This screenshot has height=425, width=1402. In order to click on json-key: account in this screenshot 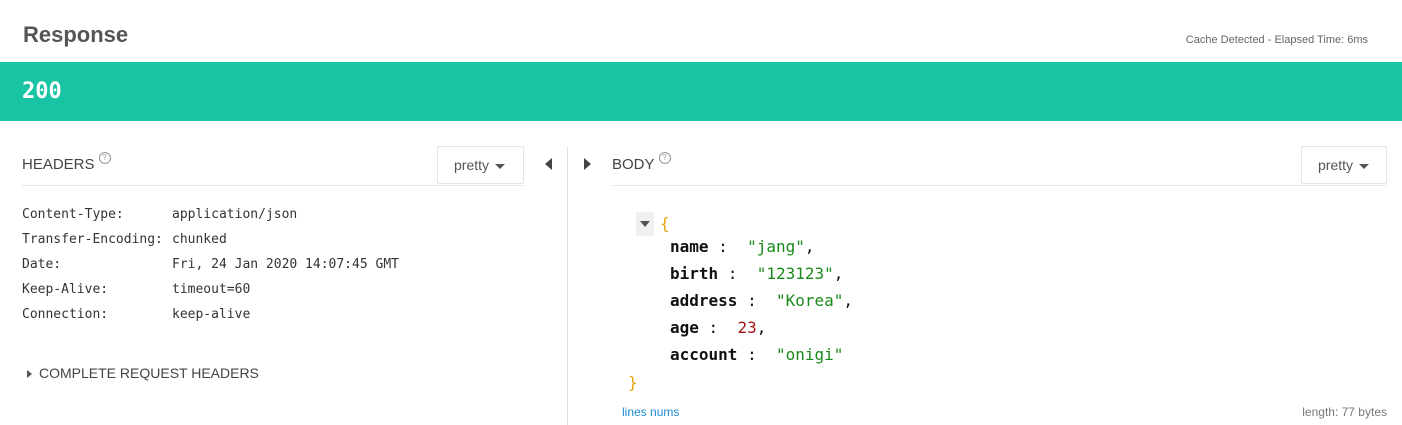, I will do `click(704, 354)`.